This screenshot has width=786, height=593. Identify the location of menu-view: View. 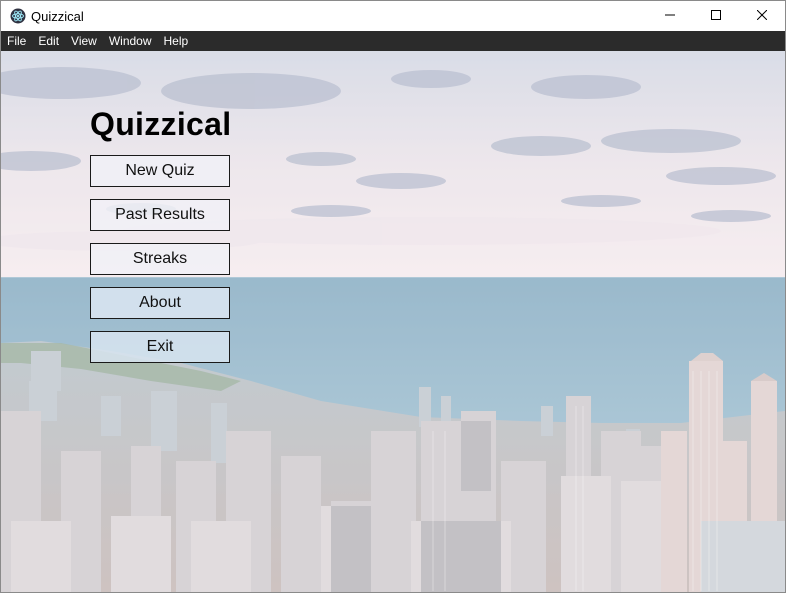
(84, 41).